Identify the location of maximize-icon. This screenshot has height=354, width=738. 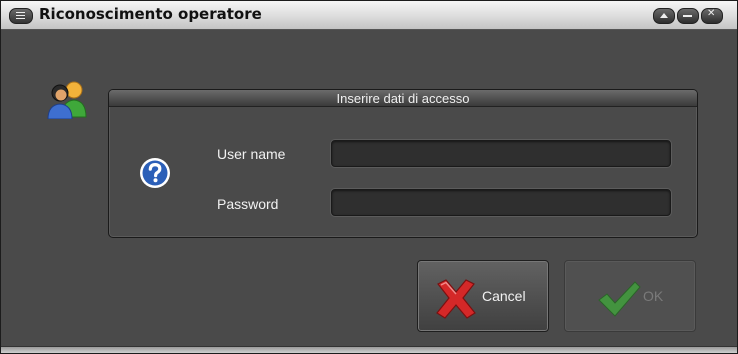
(664, 16).